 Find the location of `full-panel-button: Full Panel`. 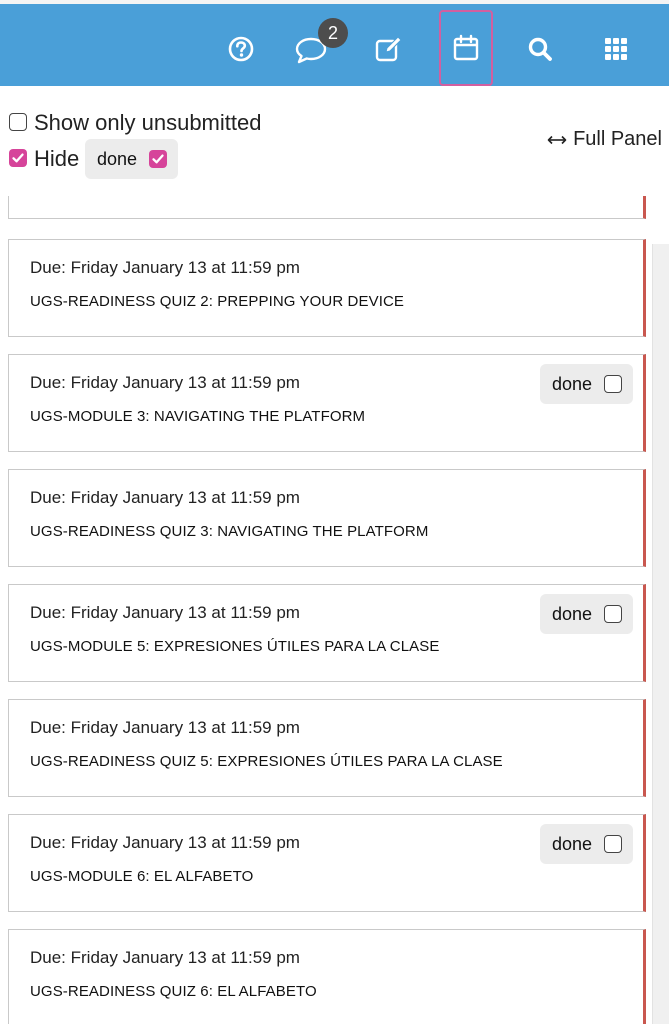

full-panel-button: Full Panel is located at coordinates (604, 139).